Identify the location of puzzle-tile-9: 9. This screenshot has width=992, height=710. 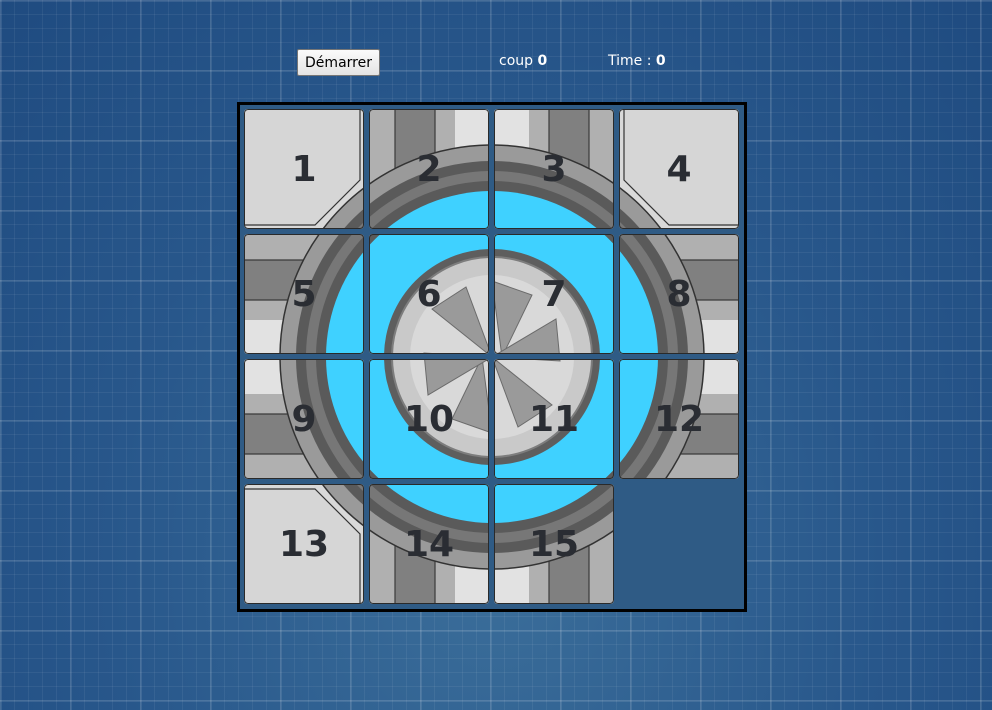
(304, 419).